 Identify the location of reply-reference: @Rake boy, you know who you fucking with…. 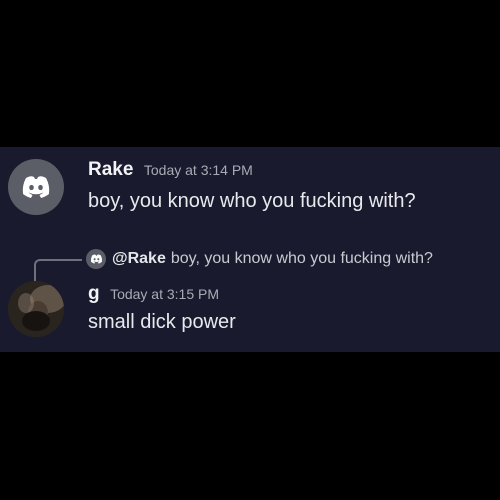
(259, 259).